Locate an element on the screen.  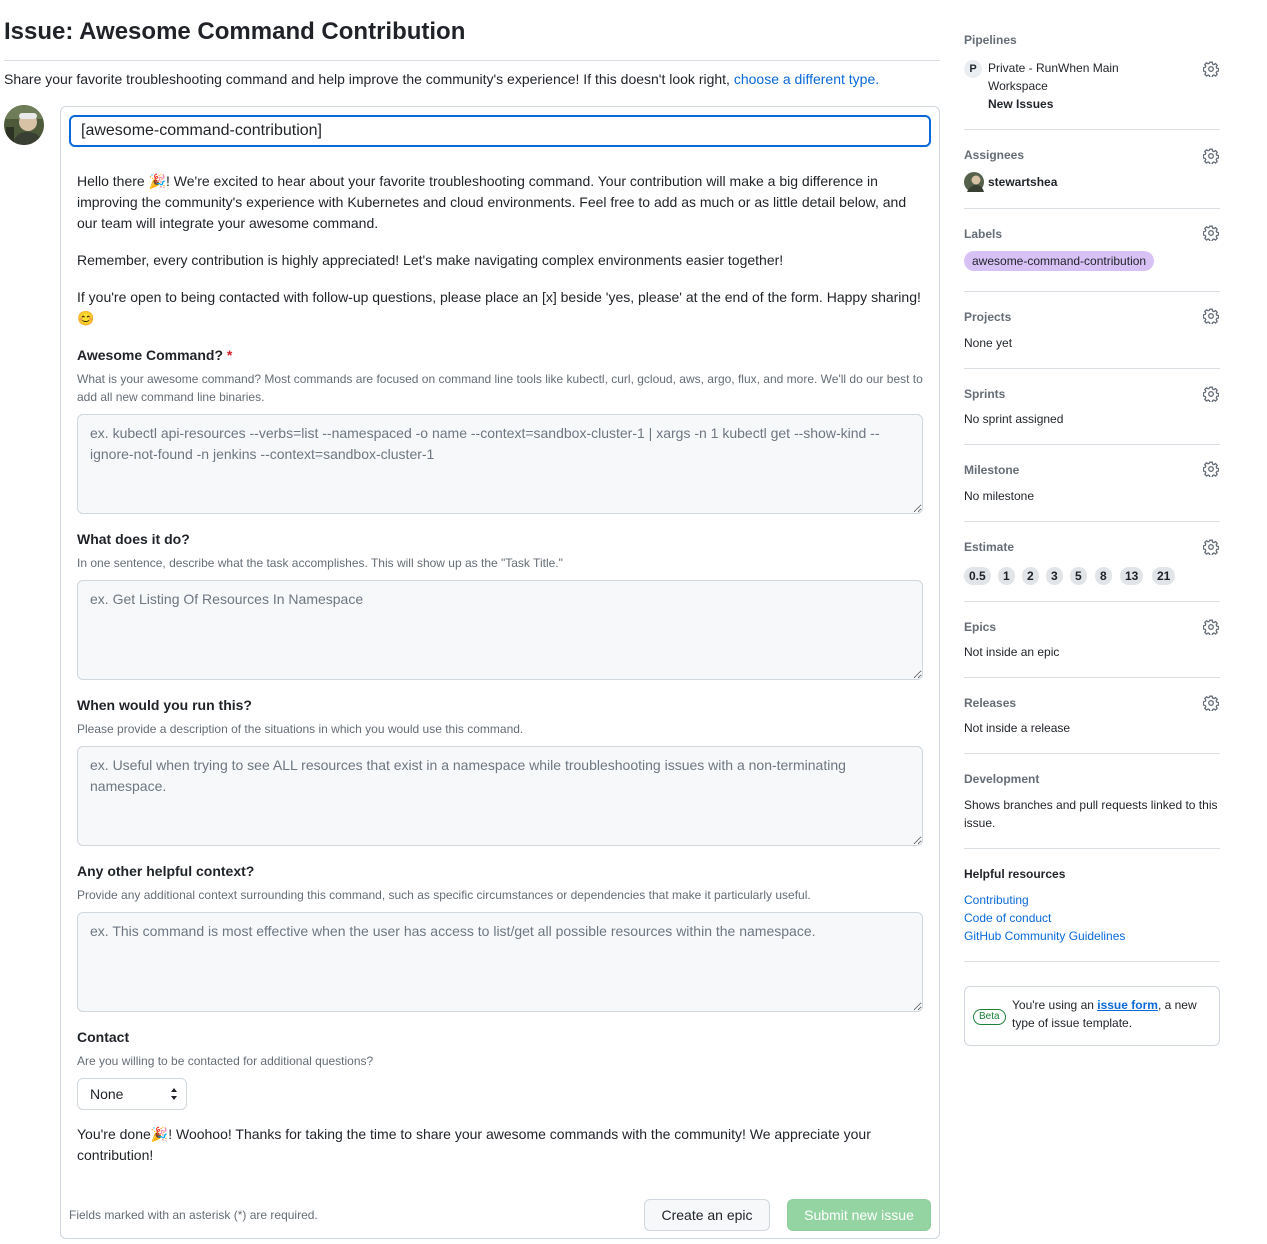
estimate-option: 5 is located at coordinates (1078, 576).